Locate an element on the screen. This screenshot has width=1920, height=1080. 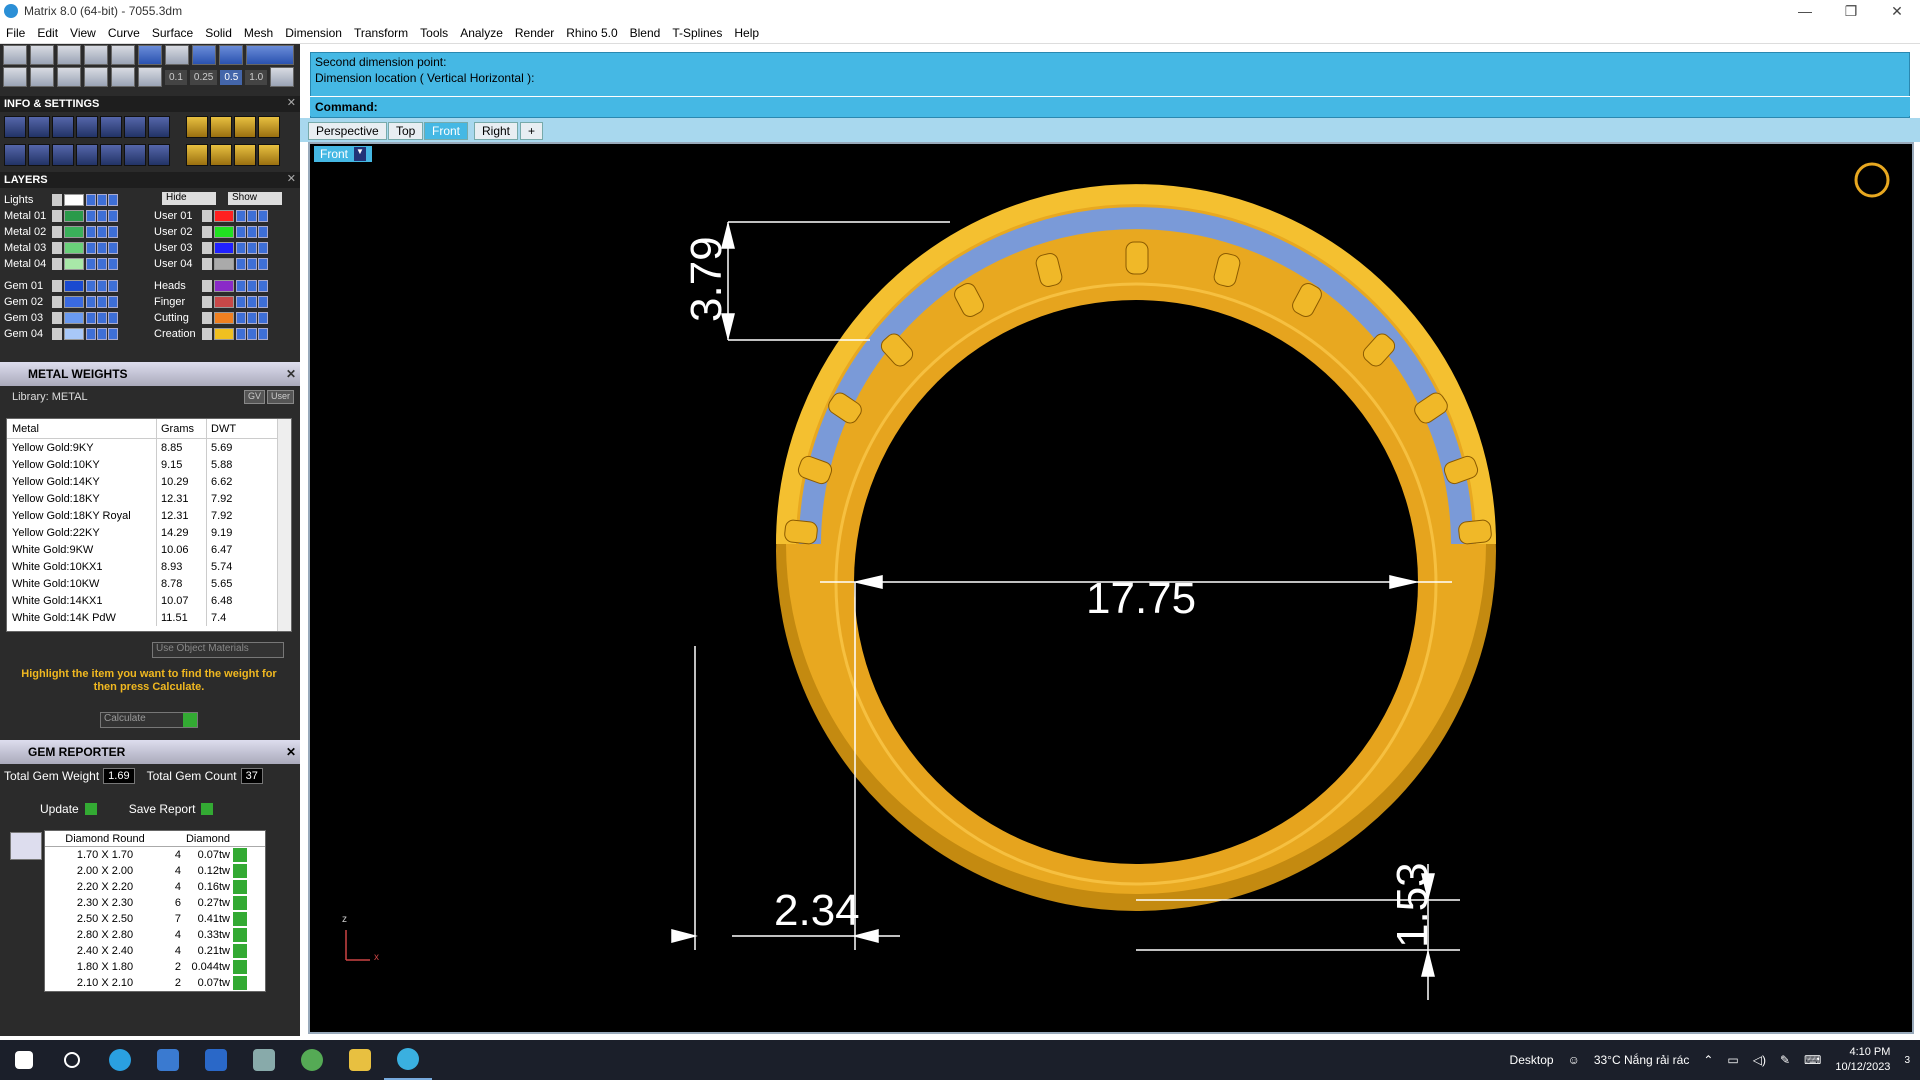
frame-icon is located at coordinates (221, 127).